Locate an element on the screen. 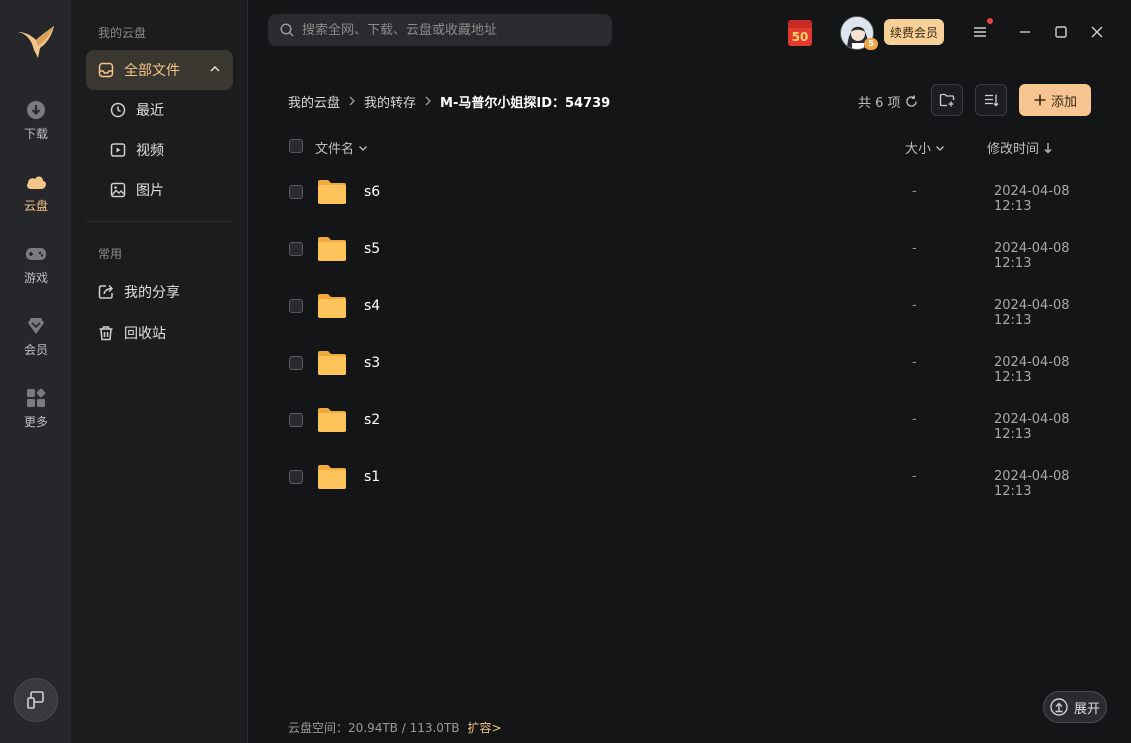  app-logo-icon is located at coordinates (36, 40).